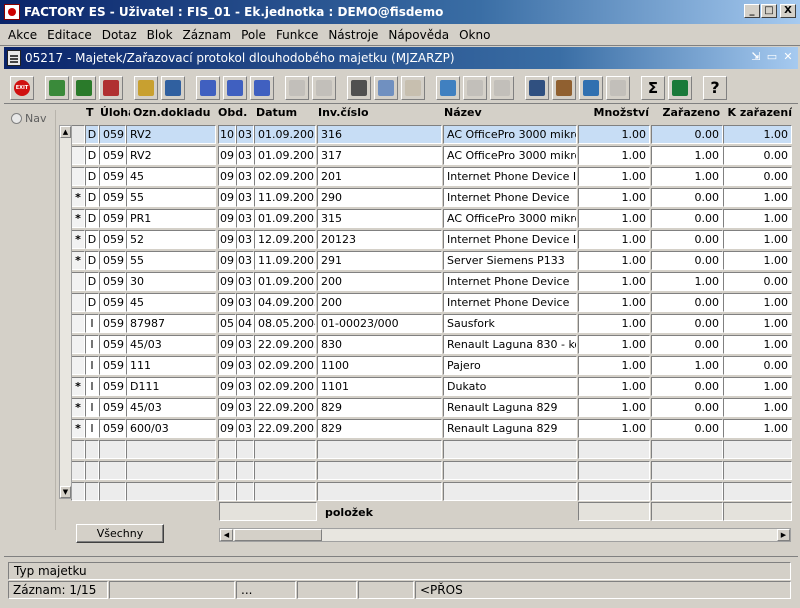  Describe the element at coordinates (591, 87) in the screenshot. I see `chart-icon` at that location.